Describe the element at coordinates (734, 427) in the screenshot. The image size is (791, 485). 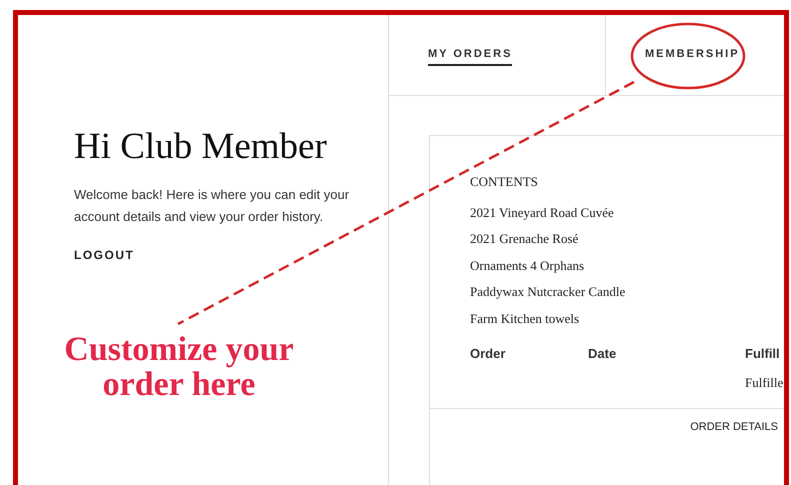
I see `order-details-link: ORDER DETAILS` at that location.